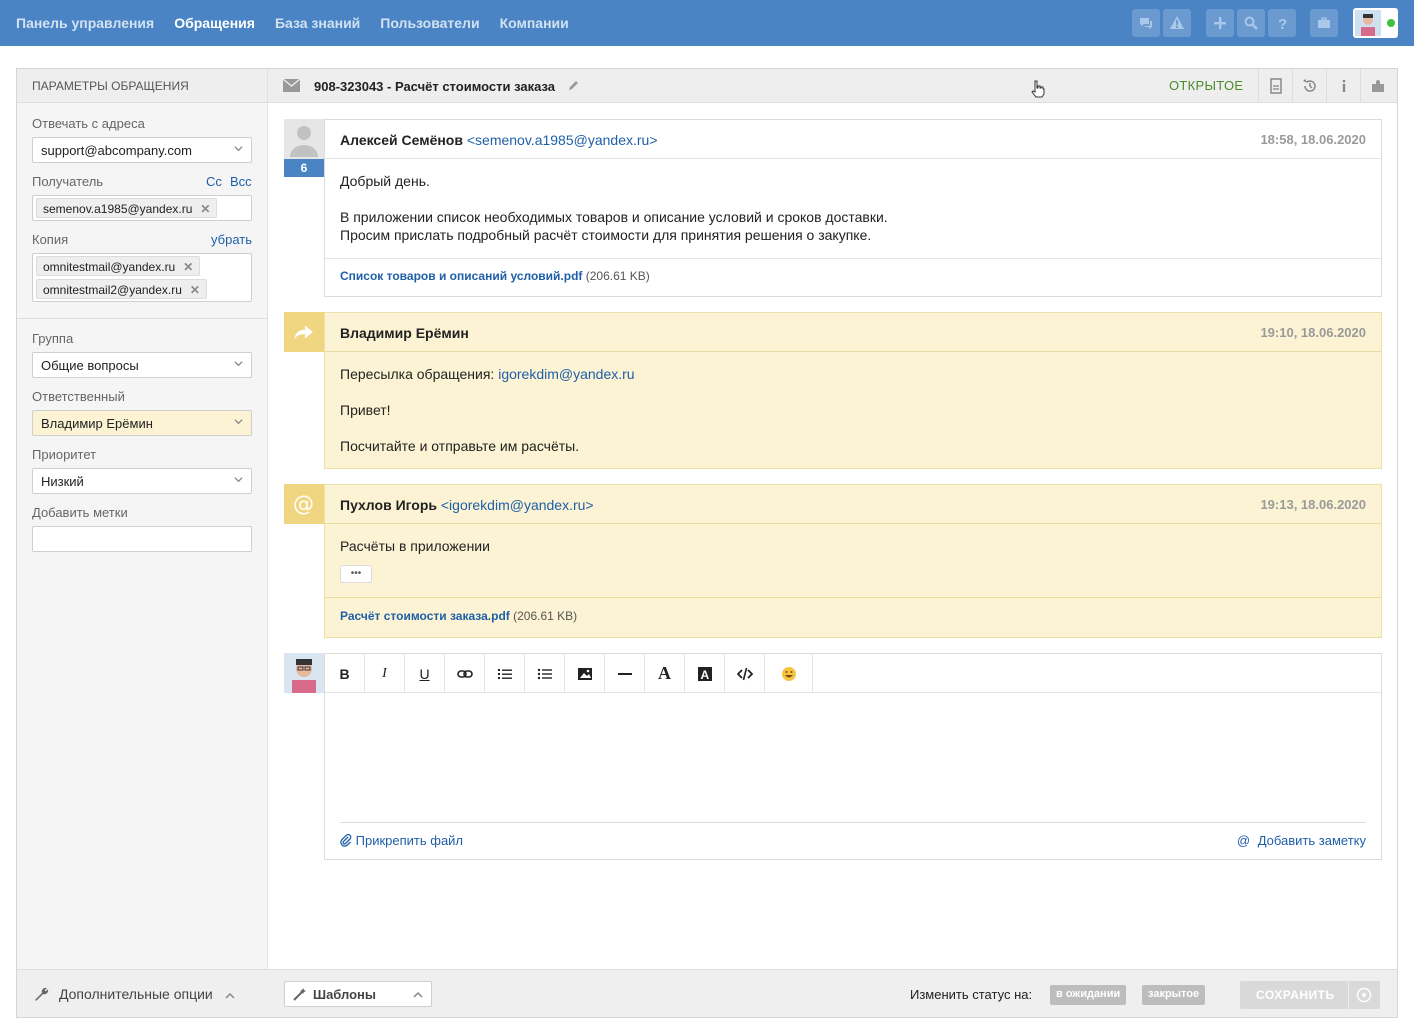 This screenshot has height=1034, width=1414. Describe the element at coordinates (435, 86) in the screenshot. I see `ticket-title: 908-323043 - Расчёт стоимости заказа` at that location.